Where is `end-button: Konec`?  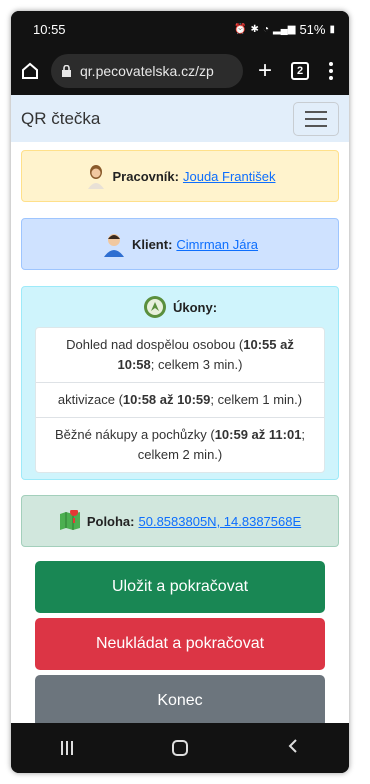 end-button: Konec is located at coordinates (180, 699).